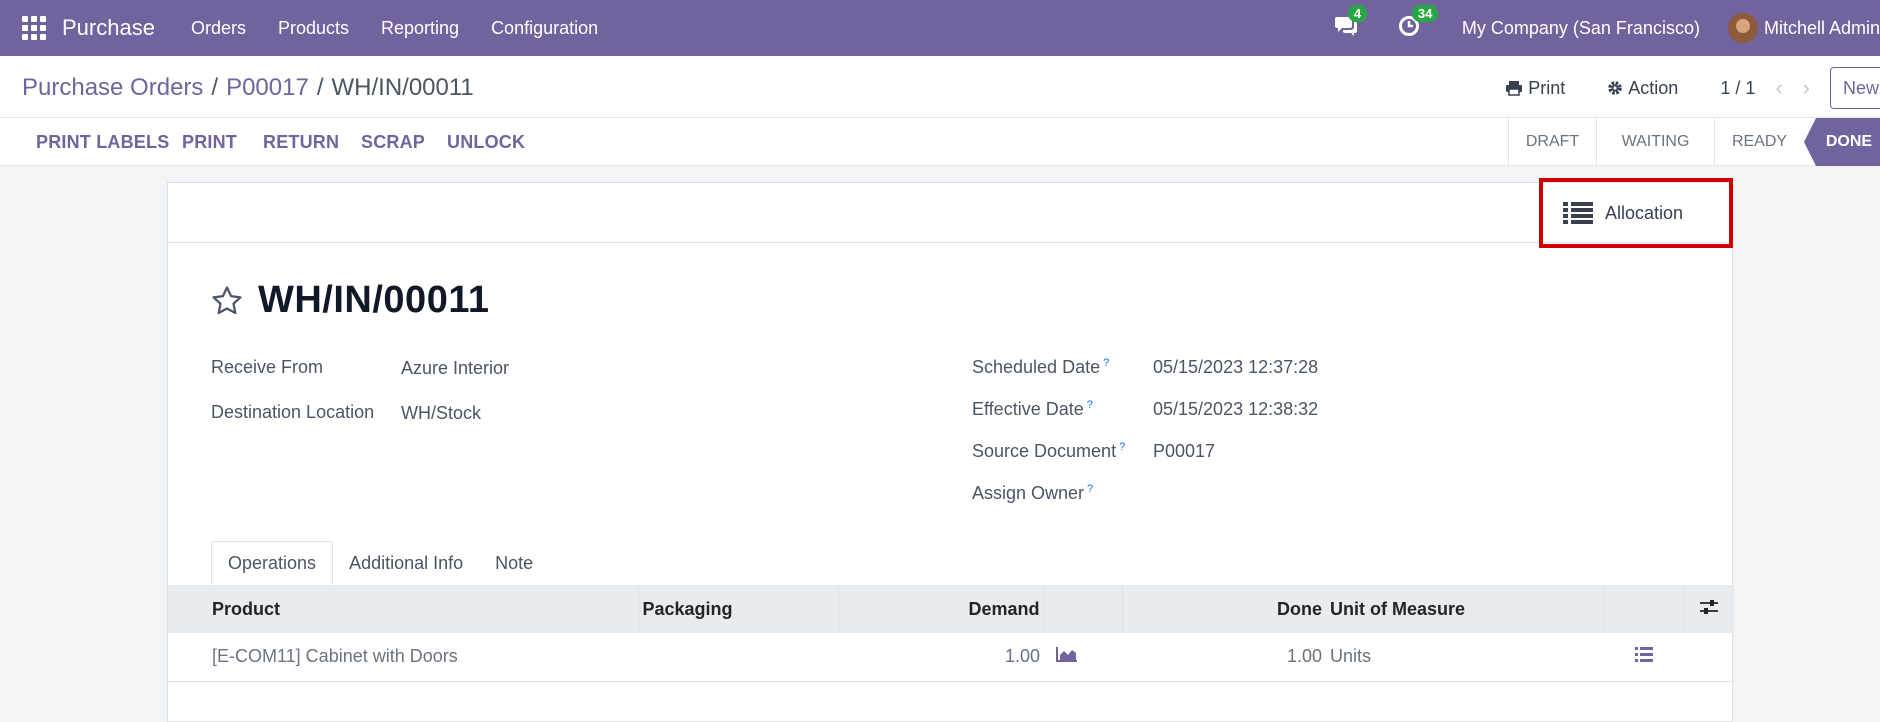 This screenshot has height=722, width=1880. I want to click on row-product: [E-COM11] Cabinet with Doors, so click(403, 657).